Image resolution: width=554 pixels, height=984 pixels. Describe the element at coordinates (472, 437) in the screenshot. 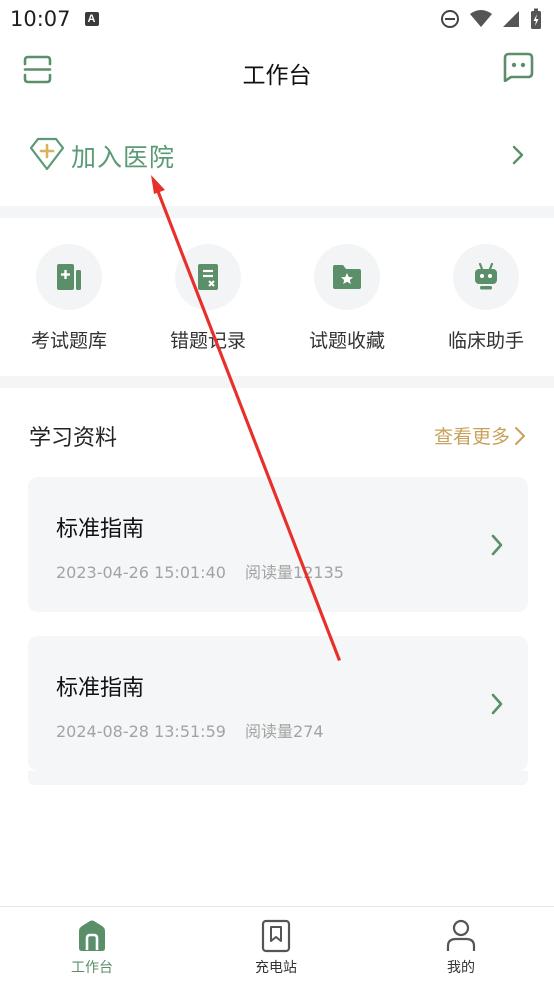

I see `view-more-label: 查看更多` at that location.